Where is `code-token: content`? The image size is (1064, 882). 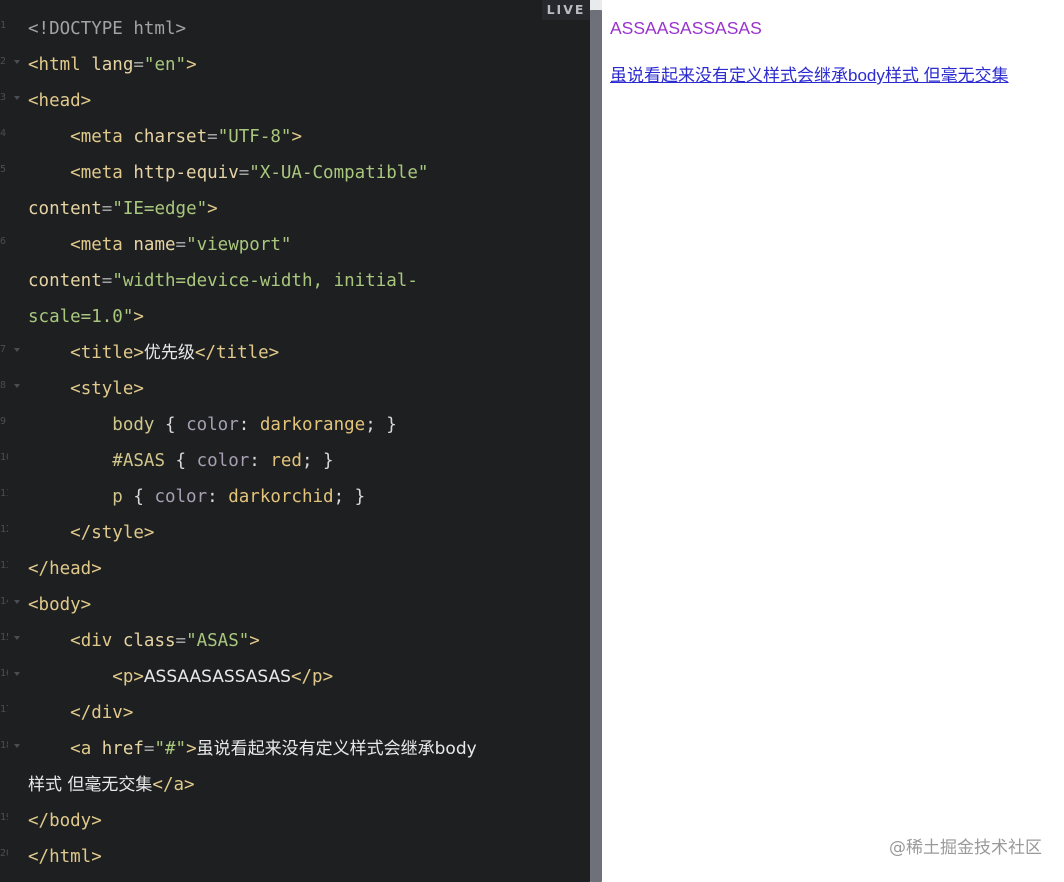 code-token: content is located at coordinates (65, 281).